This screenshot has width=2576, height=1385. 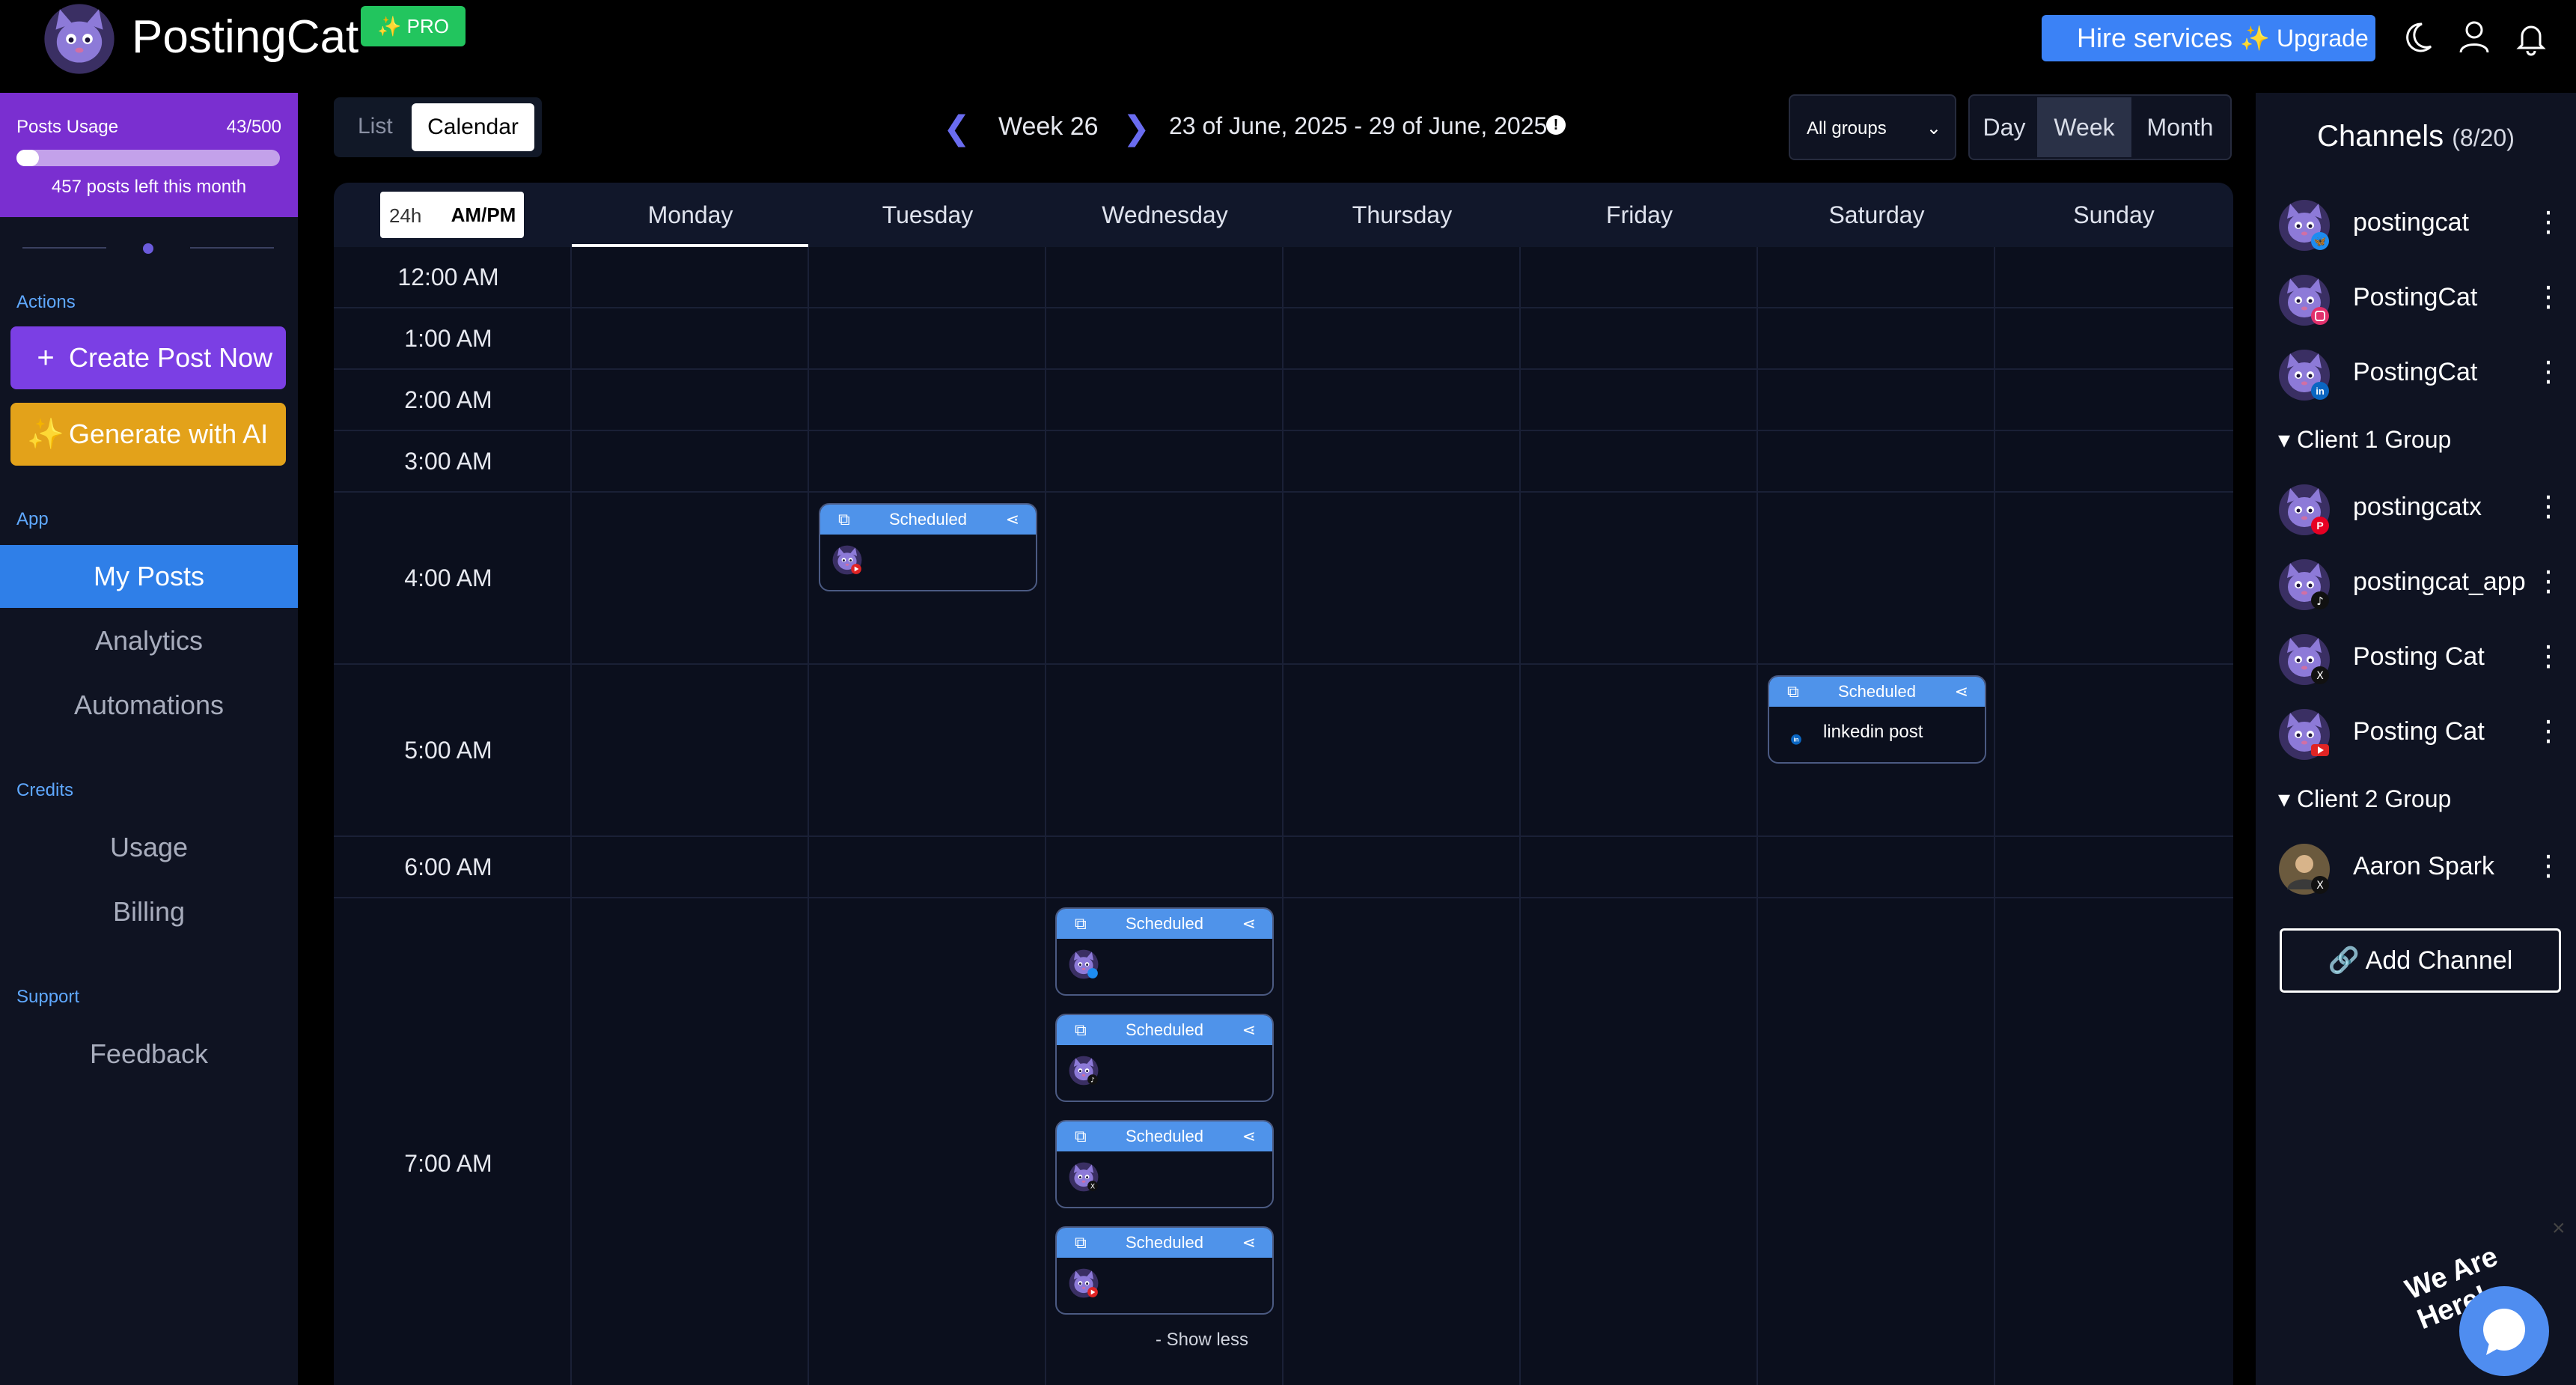 I want to click on nav-billing: Billing, so click(x=149, y=912).